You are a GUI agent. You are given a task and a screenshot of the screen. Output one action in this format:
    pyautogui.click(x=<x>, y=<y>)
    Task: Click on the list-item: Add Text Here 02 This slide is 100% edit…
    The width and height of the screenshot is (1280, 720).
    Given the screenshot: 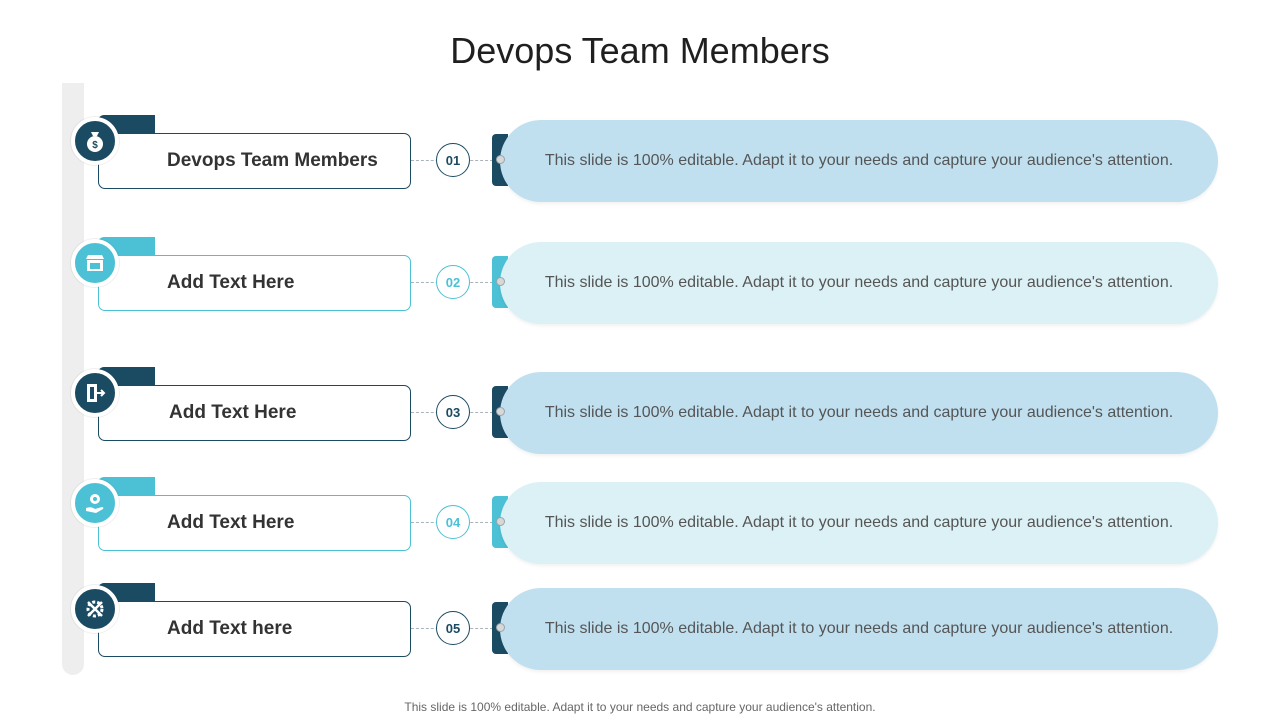 What is the action you would take?
    pyautogui.click(x=640, y=282)
    